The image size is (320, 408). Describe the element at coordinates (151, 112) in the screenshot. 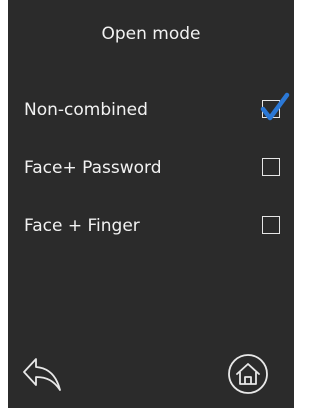

I see `option-non-combined: Non-combined` at that location.